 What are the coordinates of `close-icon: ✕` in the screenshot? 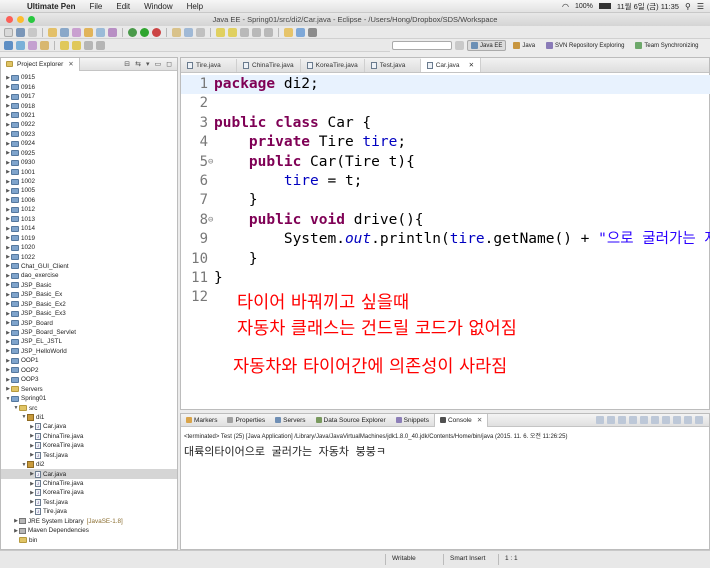 It's located at (479, 420).